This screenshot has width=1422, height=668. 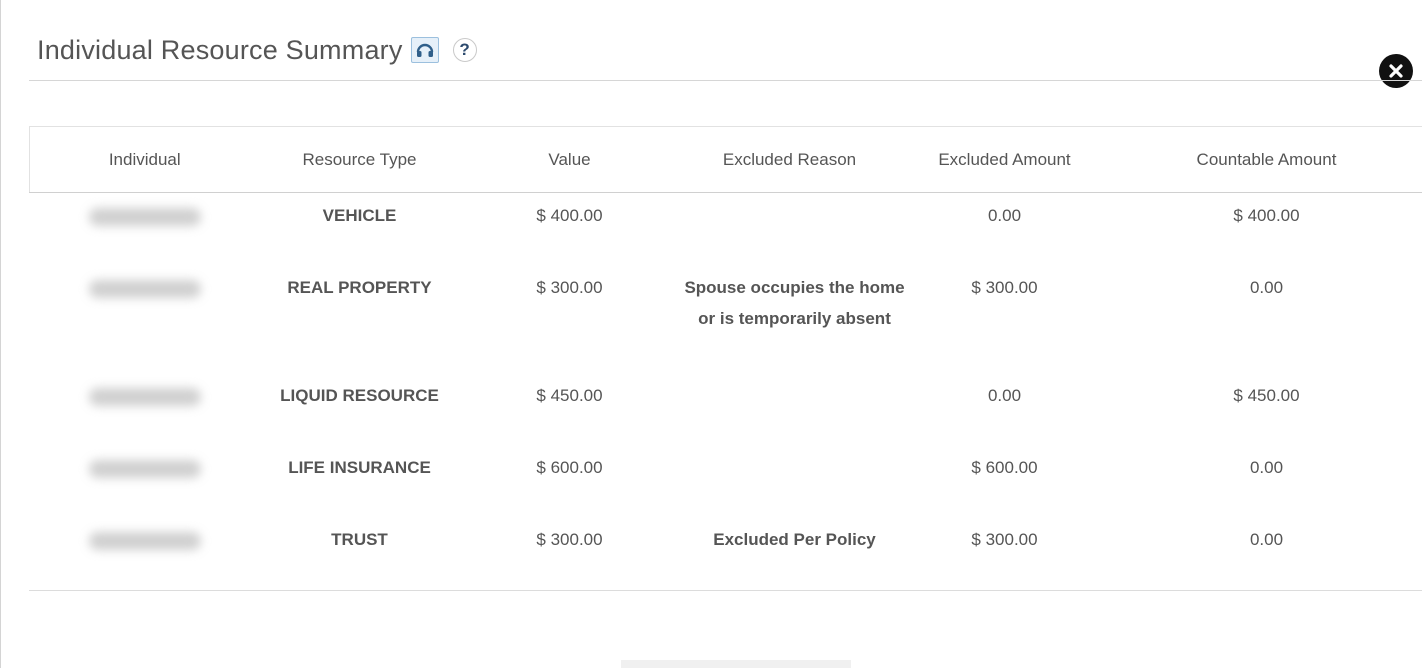 I want to click on title-divider, so click(x=725, y=80).